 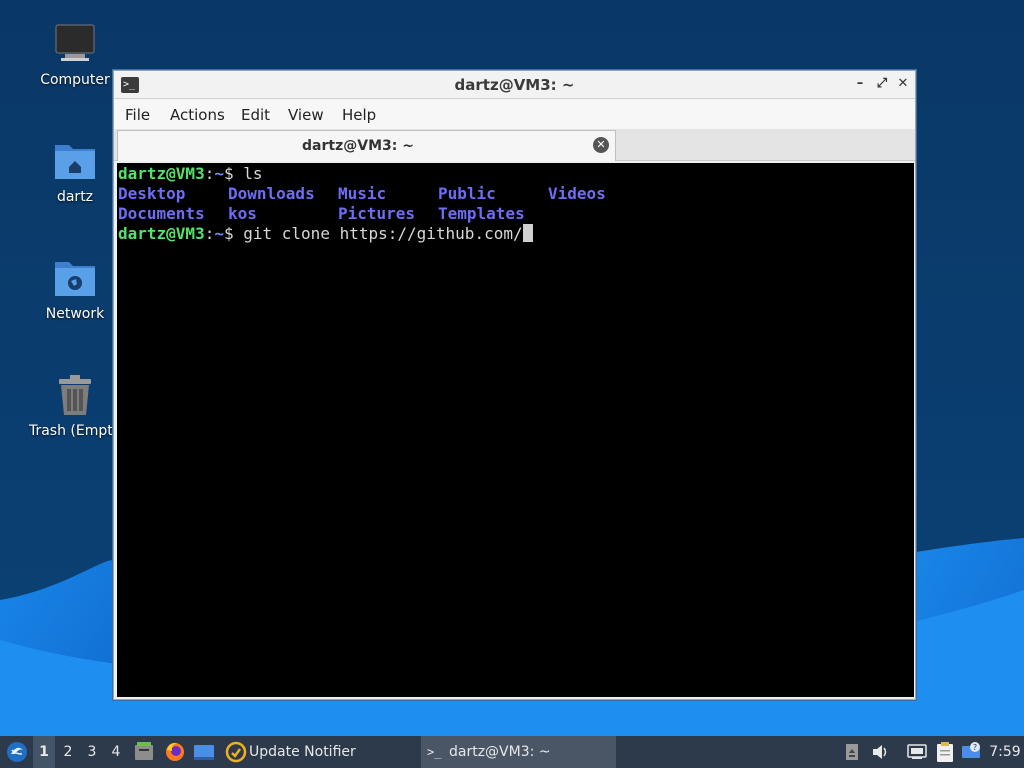 I want to click on window-titlebar: >_ dartz@VM3: ~ – ⤢ ✕, so click(x=514, y=85).